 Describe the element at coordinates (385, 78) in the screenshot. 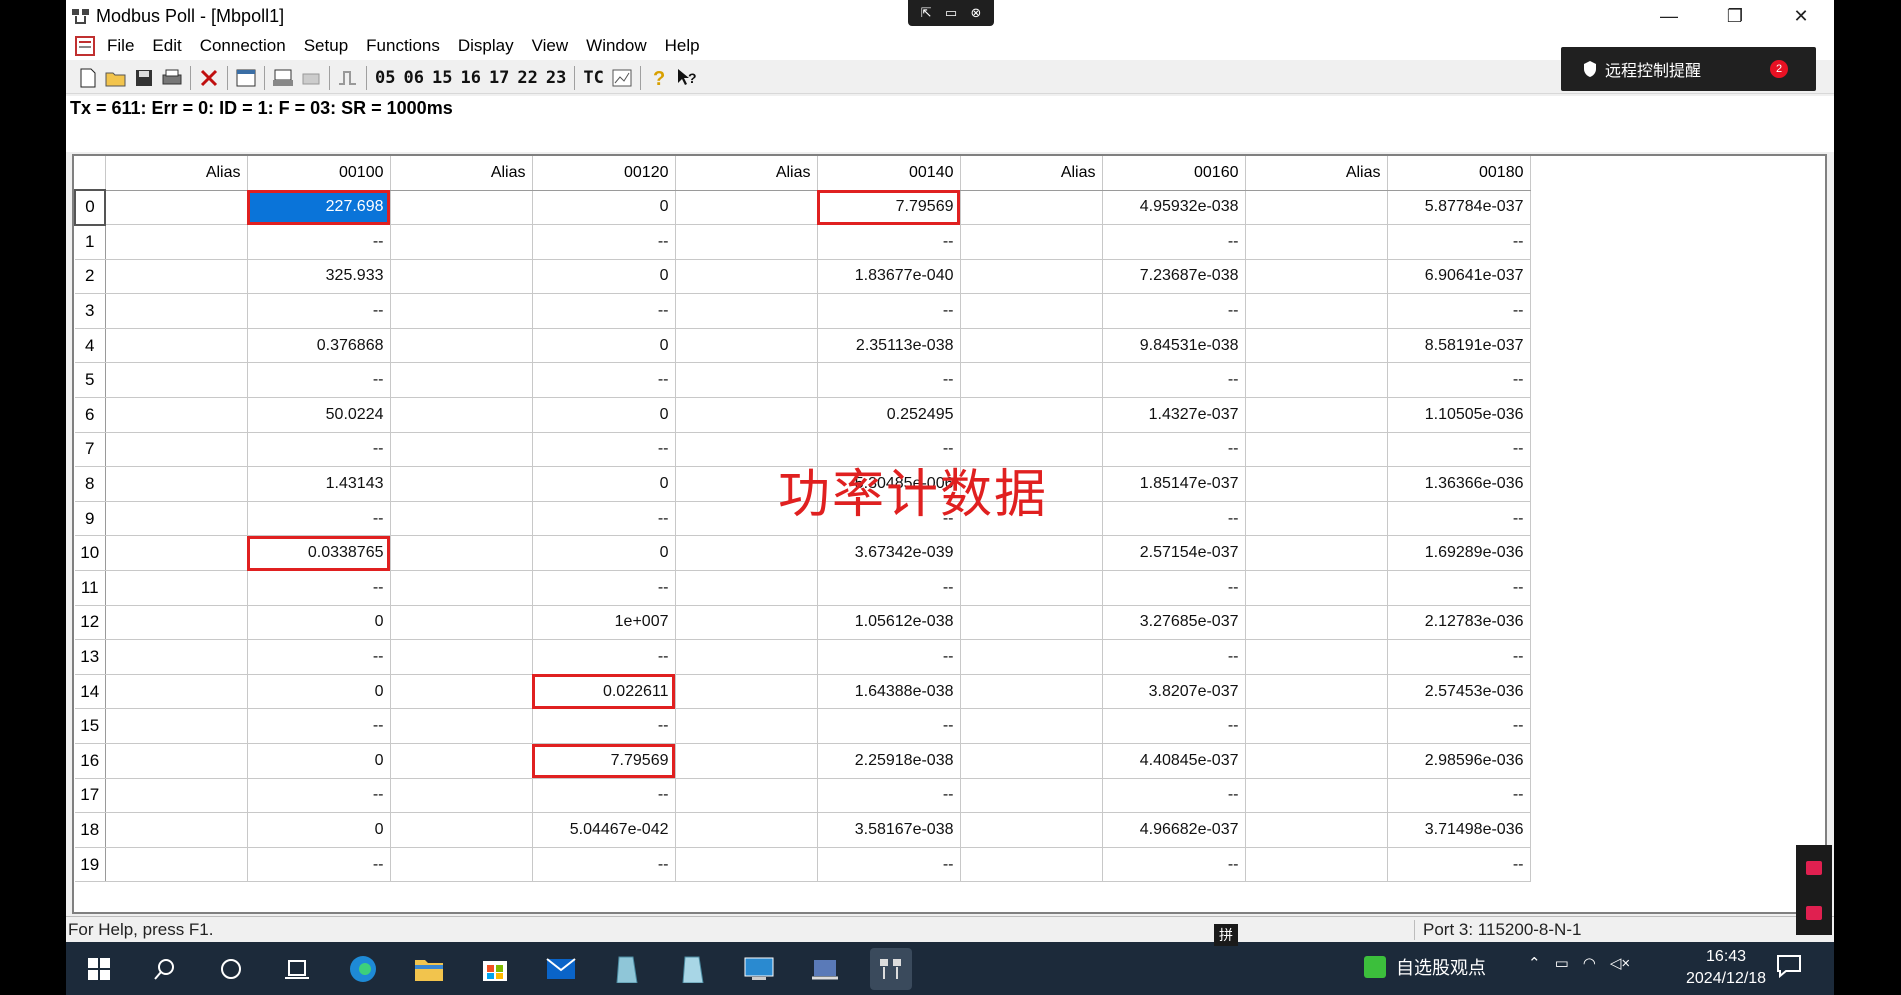

I see `fc-05-button: 05` at that location.